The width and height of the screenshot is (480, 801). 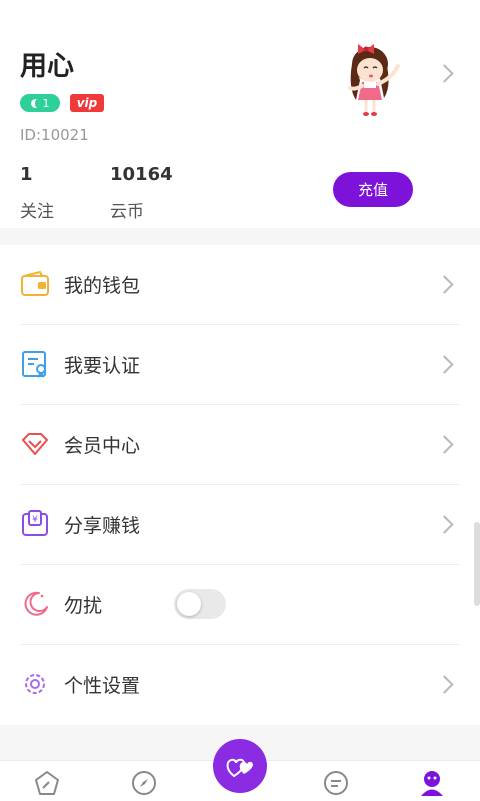 I want to click on menu-item-wallet: 我的钱包, so click(x=240, y=285).